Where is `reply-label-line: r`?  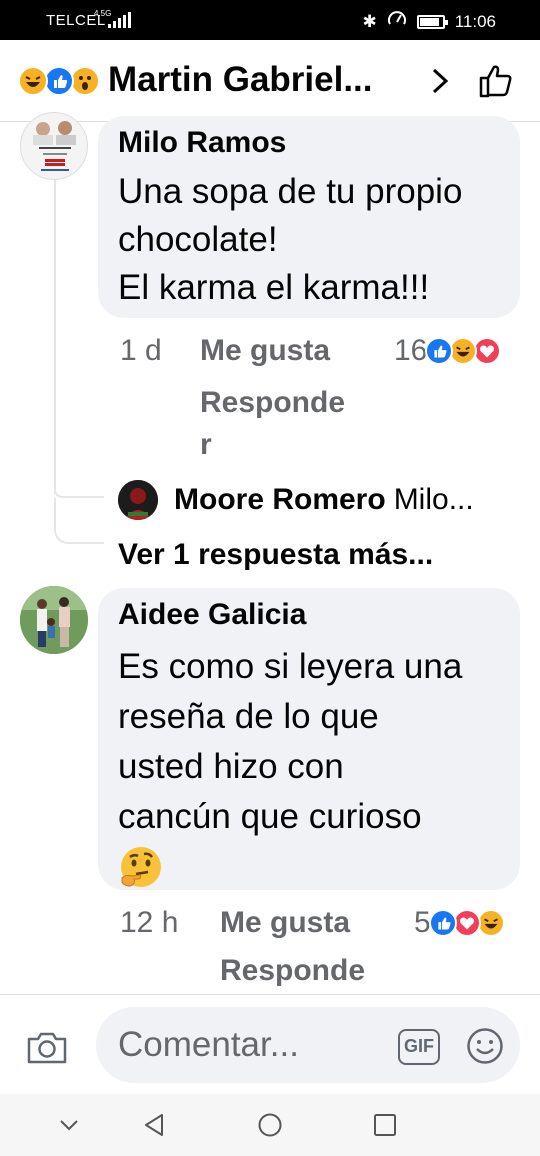
reply-label-line: r is located at coordinates (206, 444).